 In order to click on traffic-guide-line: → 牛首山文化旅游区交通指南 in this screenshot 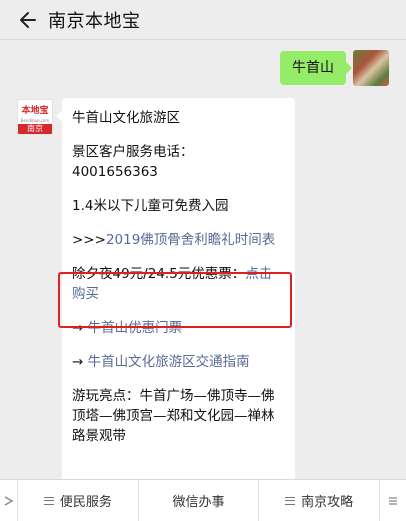, I will do `click(178, 362)`.